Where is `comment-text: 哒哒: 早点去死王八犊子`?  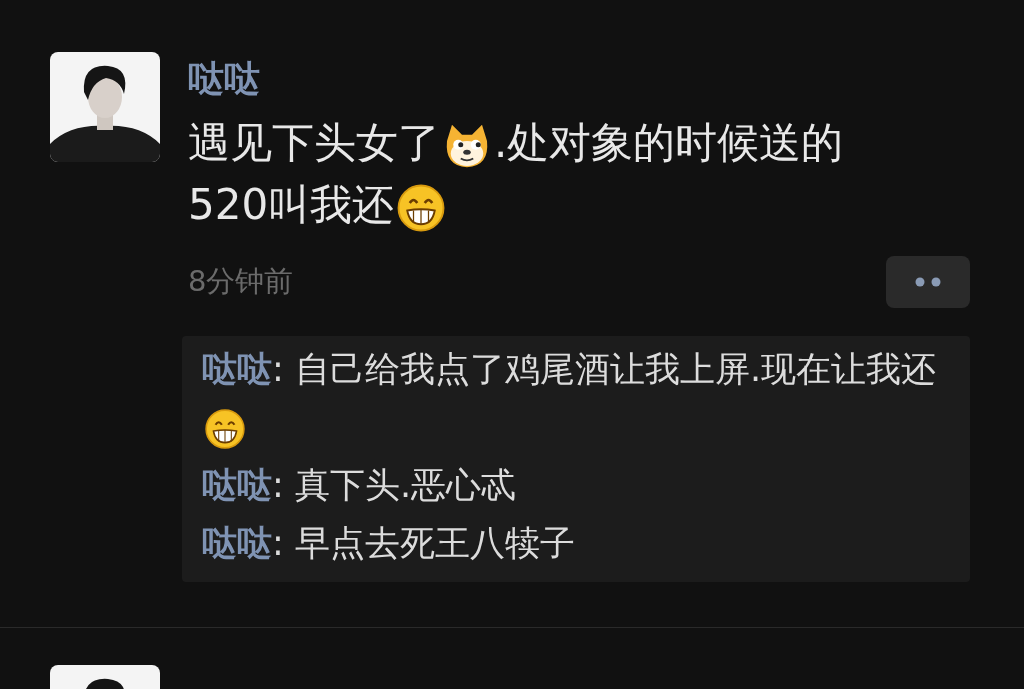
comment-text: 哒哒: 早点去死王八犊子 is located at coordinates (389, 543).